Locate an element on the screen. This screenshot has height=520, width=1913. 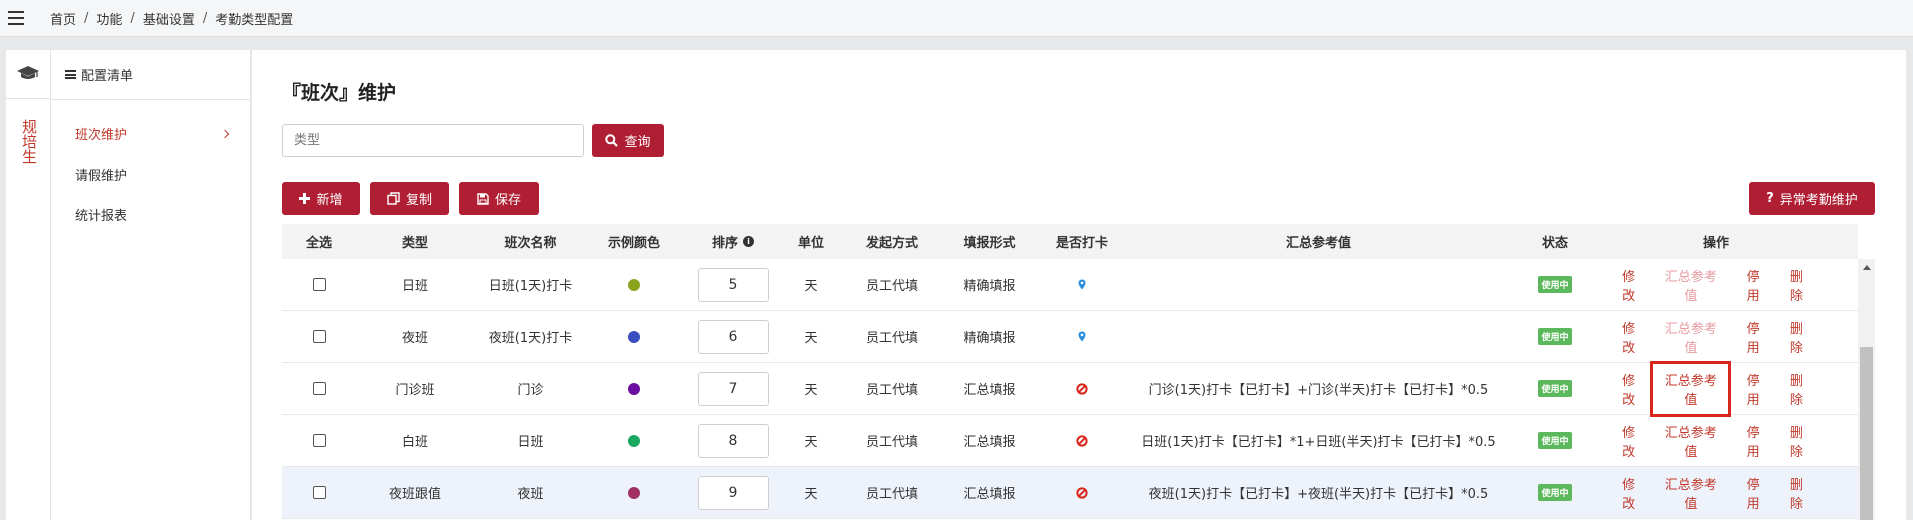
breadcrumb-home: 首页 is located at coordinates (63, 18).